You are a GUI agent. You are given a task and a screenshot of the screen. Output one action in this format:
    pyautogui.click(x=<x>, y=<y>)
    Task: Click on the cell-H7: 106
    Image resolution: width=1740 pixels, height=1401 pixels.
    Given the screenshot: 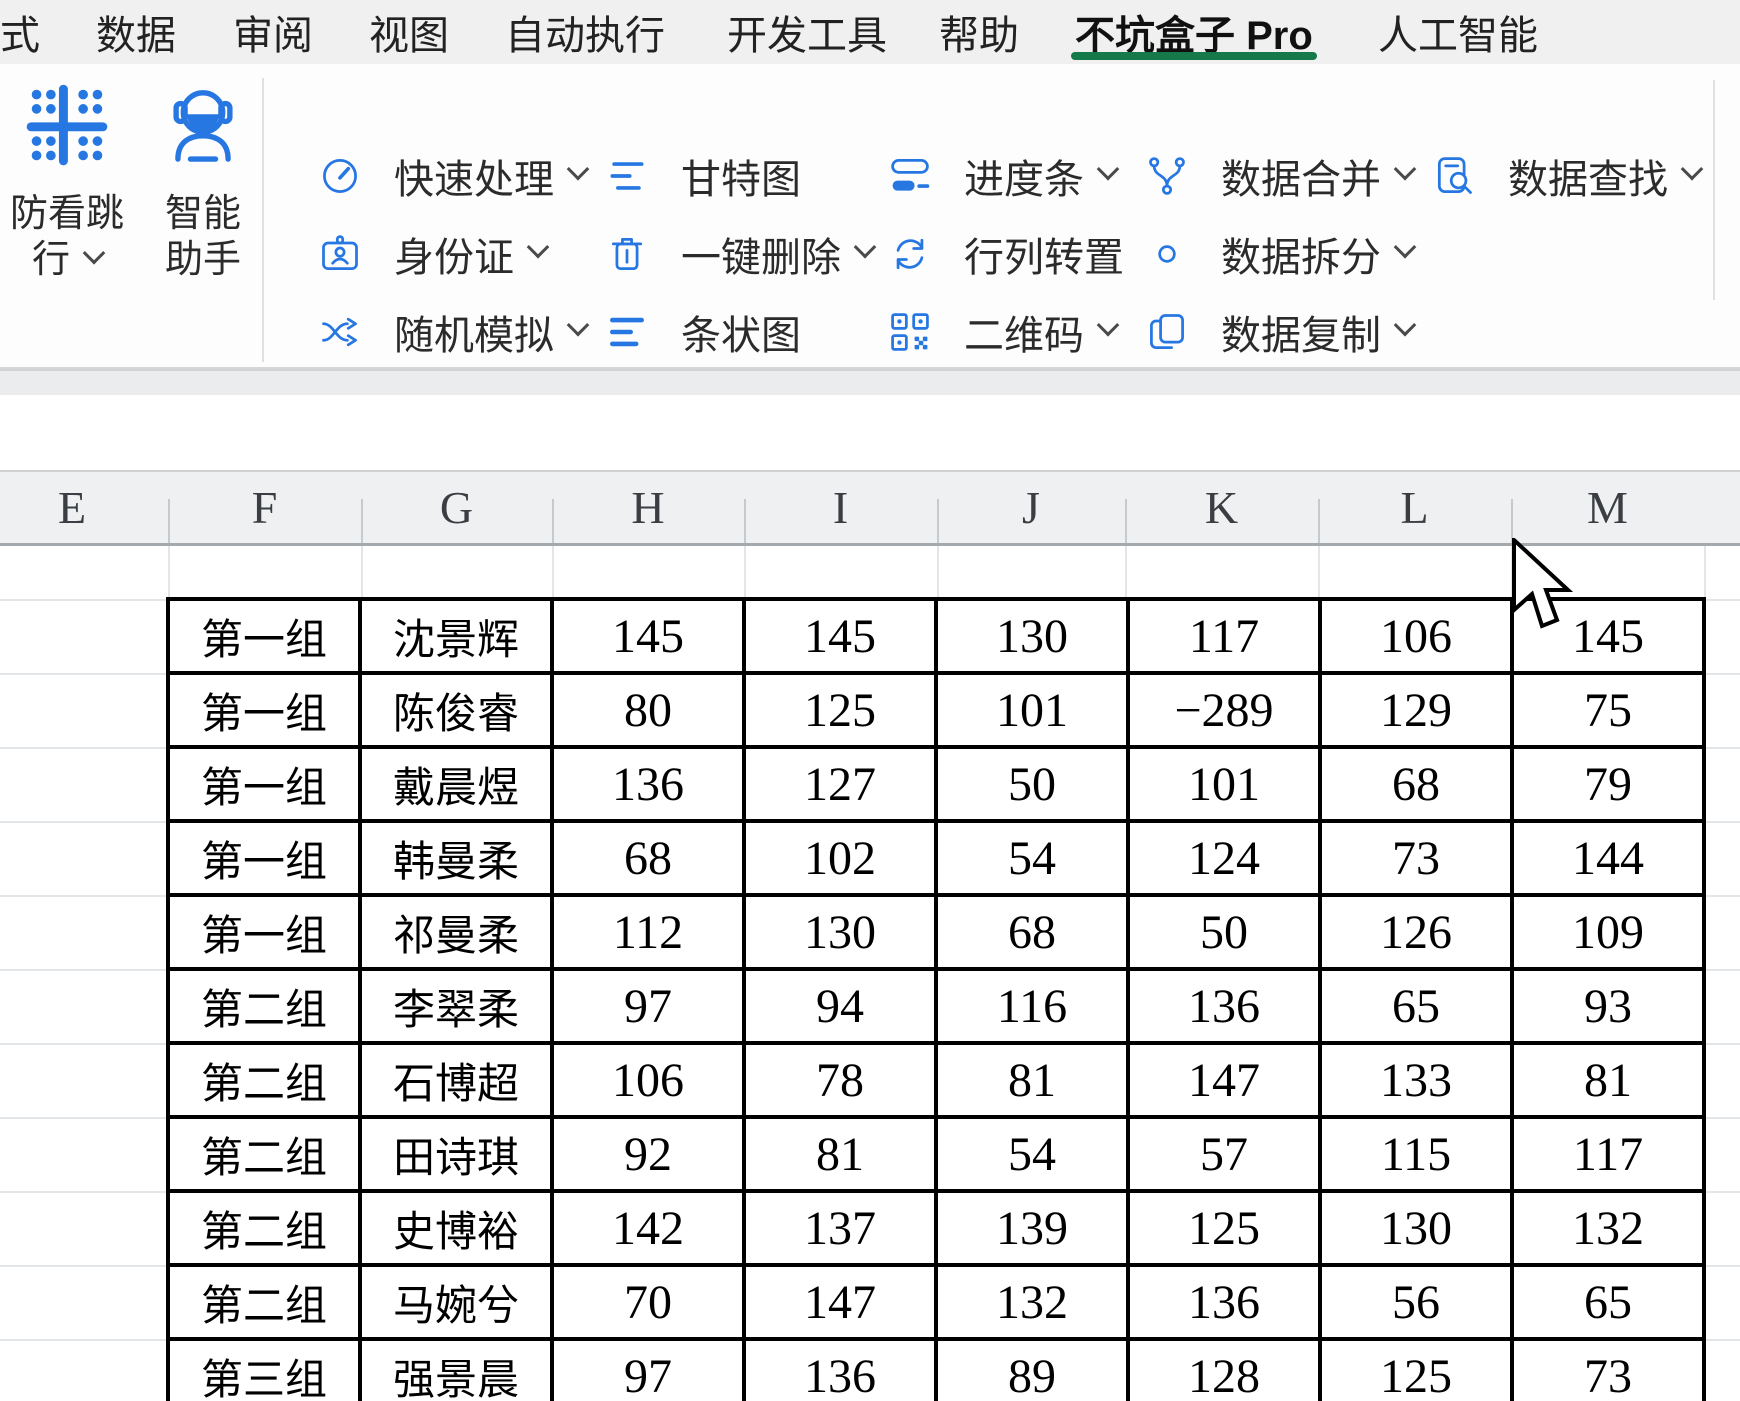 What is the action you would take?
    pyautogui.click(x=648, y=1080)
    